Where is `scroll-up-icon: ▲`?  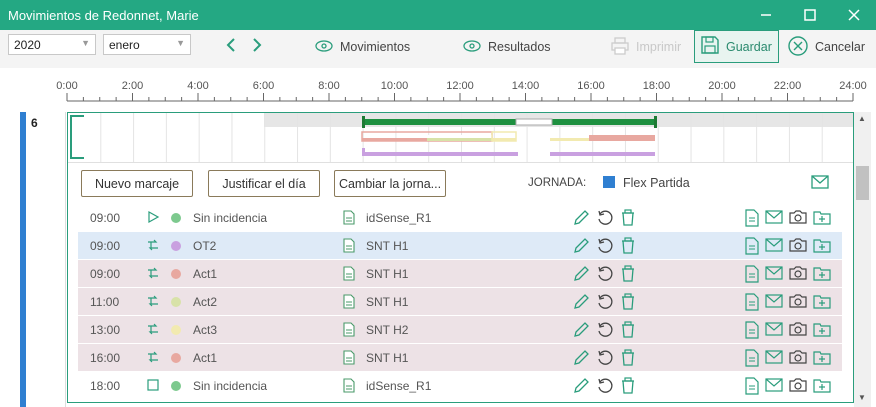
scroll-up-icon: ▲ is located at coordinates (862, 118).